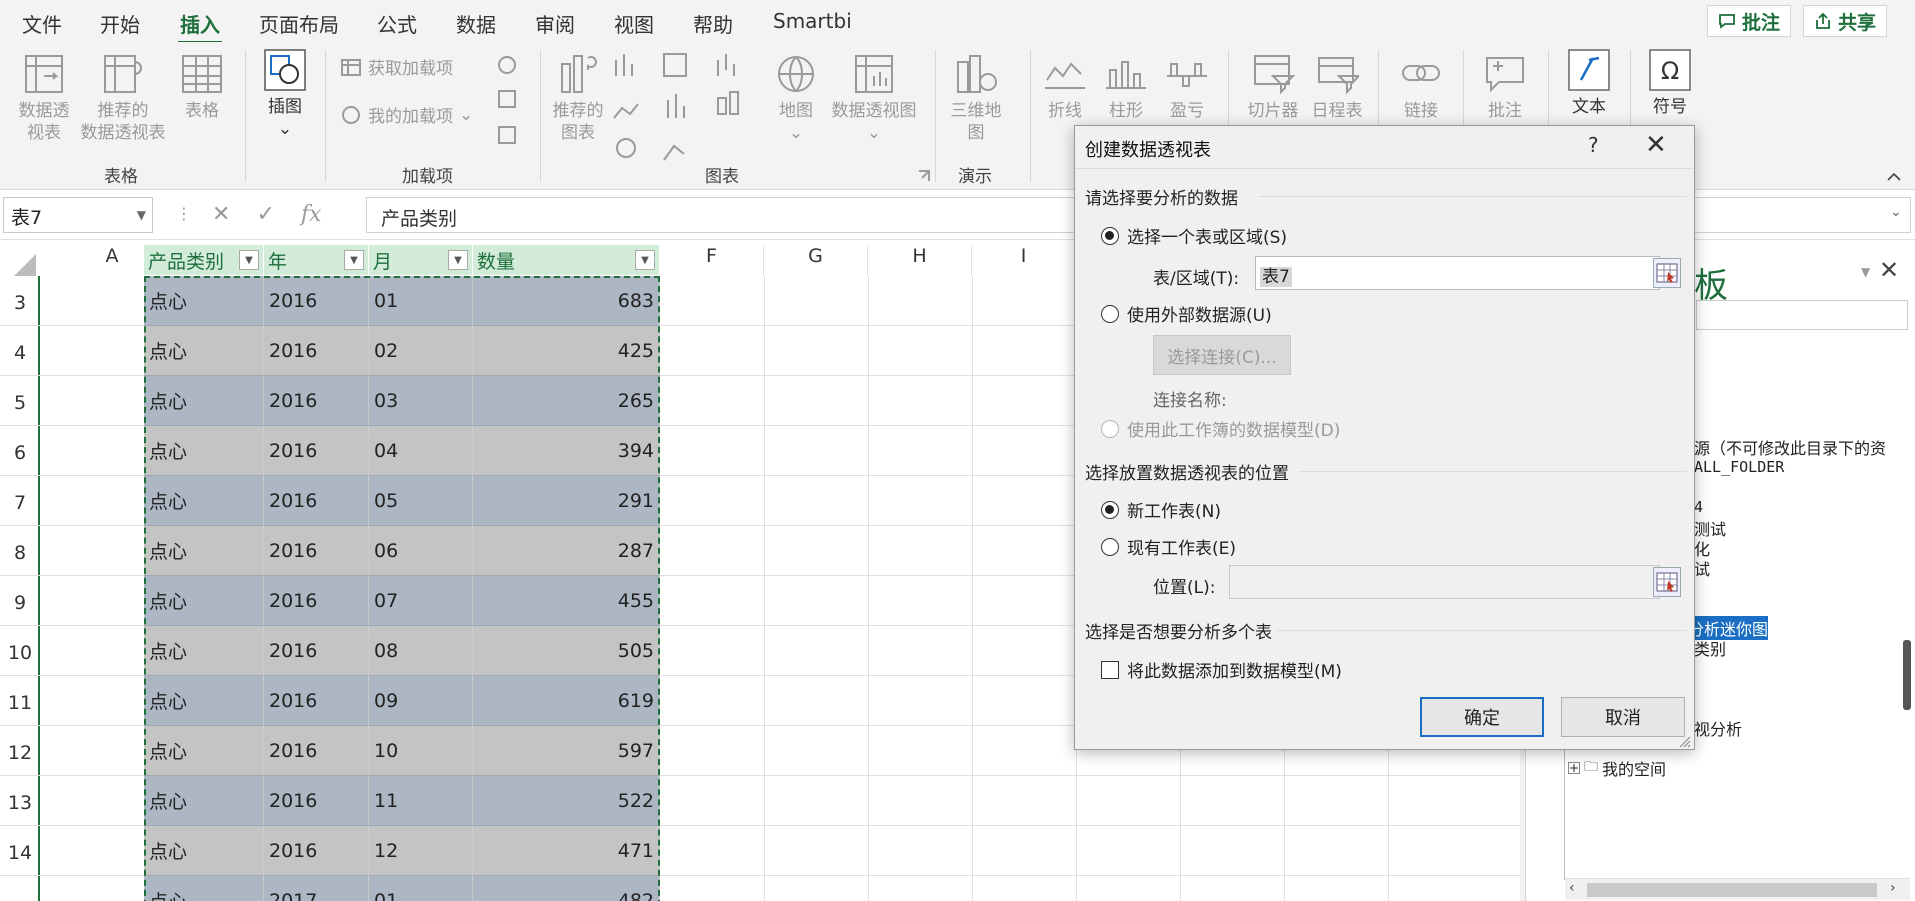 The image size is (1915, 901). Describe the element at coordinates (566, 888) in the screenshot. I see `table-cell-qty: 482` at that location.